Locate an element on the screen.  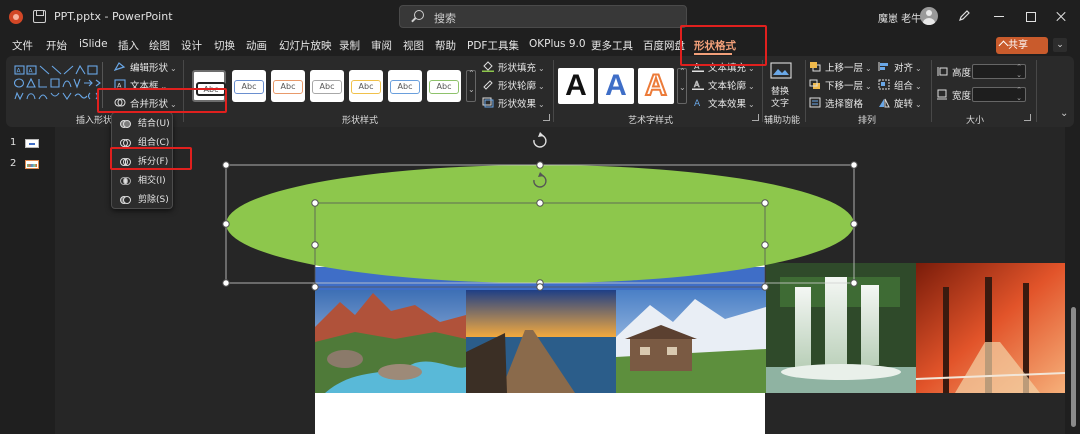
intersect-icon is located at coordinates (125, 181).